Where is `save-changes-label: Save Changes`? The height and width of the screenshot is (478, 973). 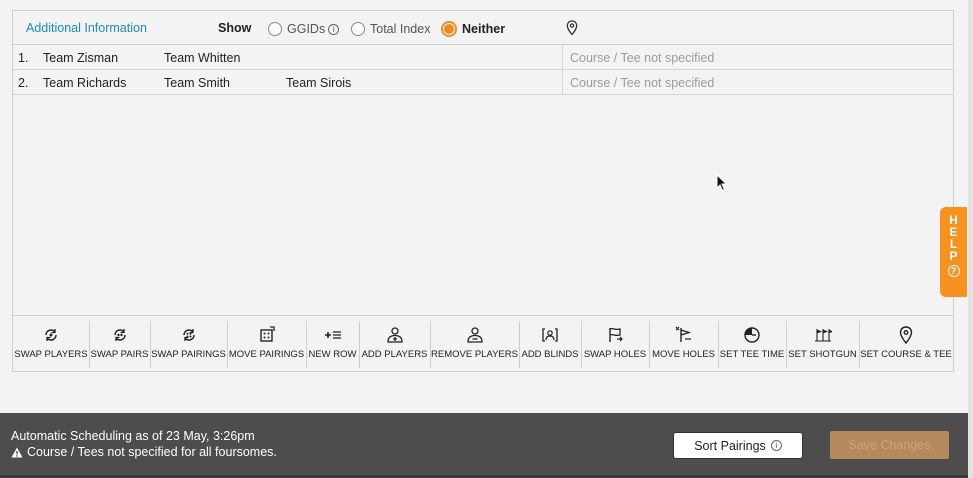 save-changes-label: Save Changes is located at coordinates (889, 445).